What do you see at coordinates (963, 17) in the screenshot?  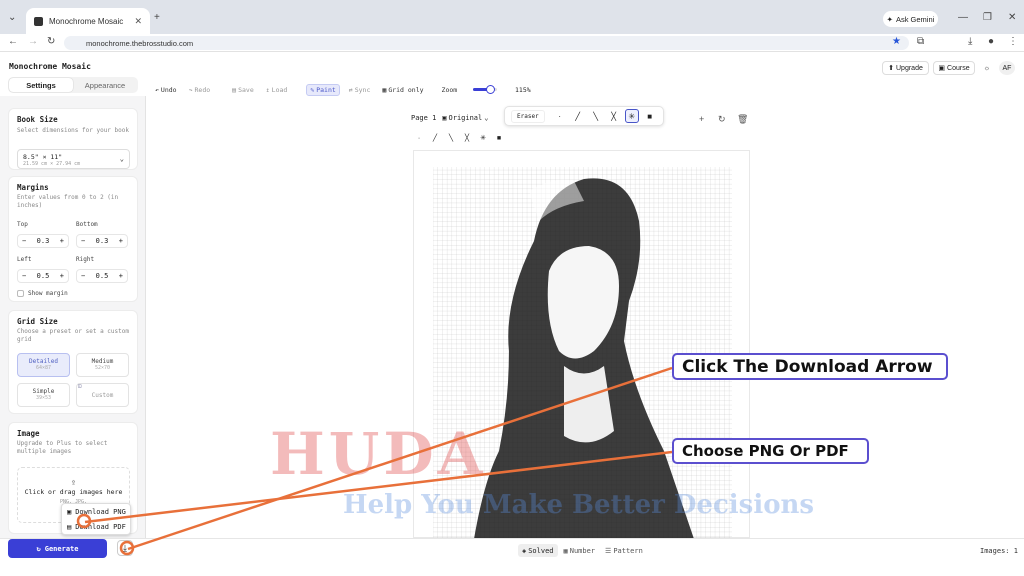 I see `minimize-icon: —` at bounding box center [963, 17].